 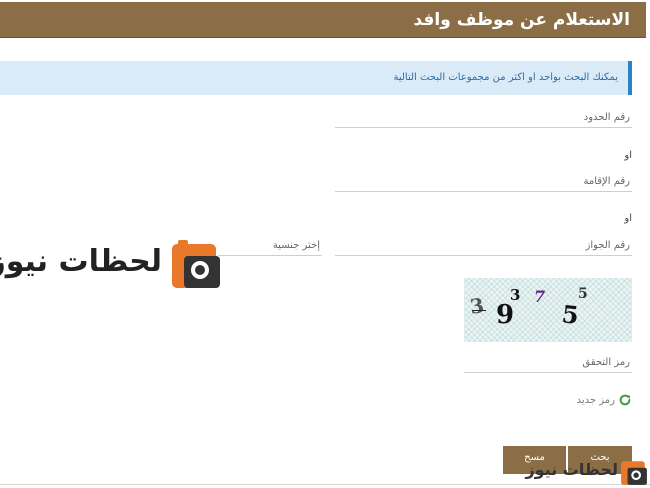 I want to click on nationality-select, so click(x=270, y=246).